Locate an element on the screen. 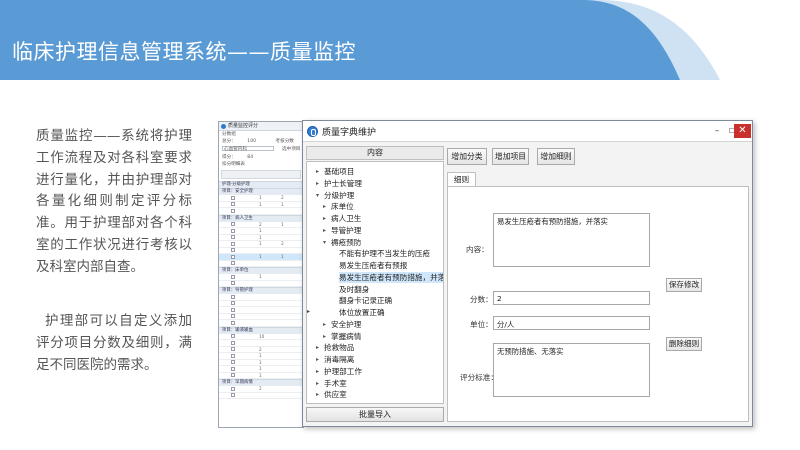 This screenshot has height=450, width=800. bg-label-deduction: 扣分明细表 is located at coordinates (233, 164).